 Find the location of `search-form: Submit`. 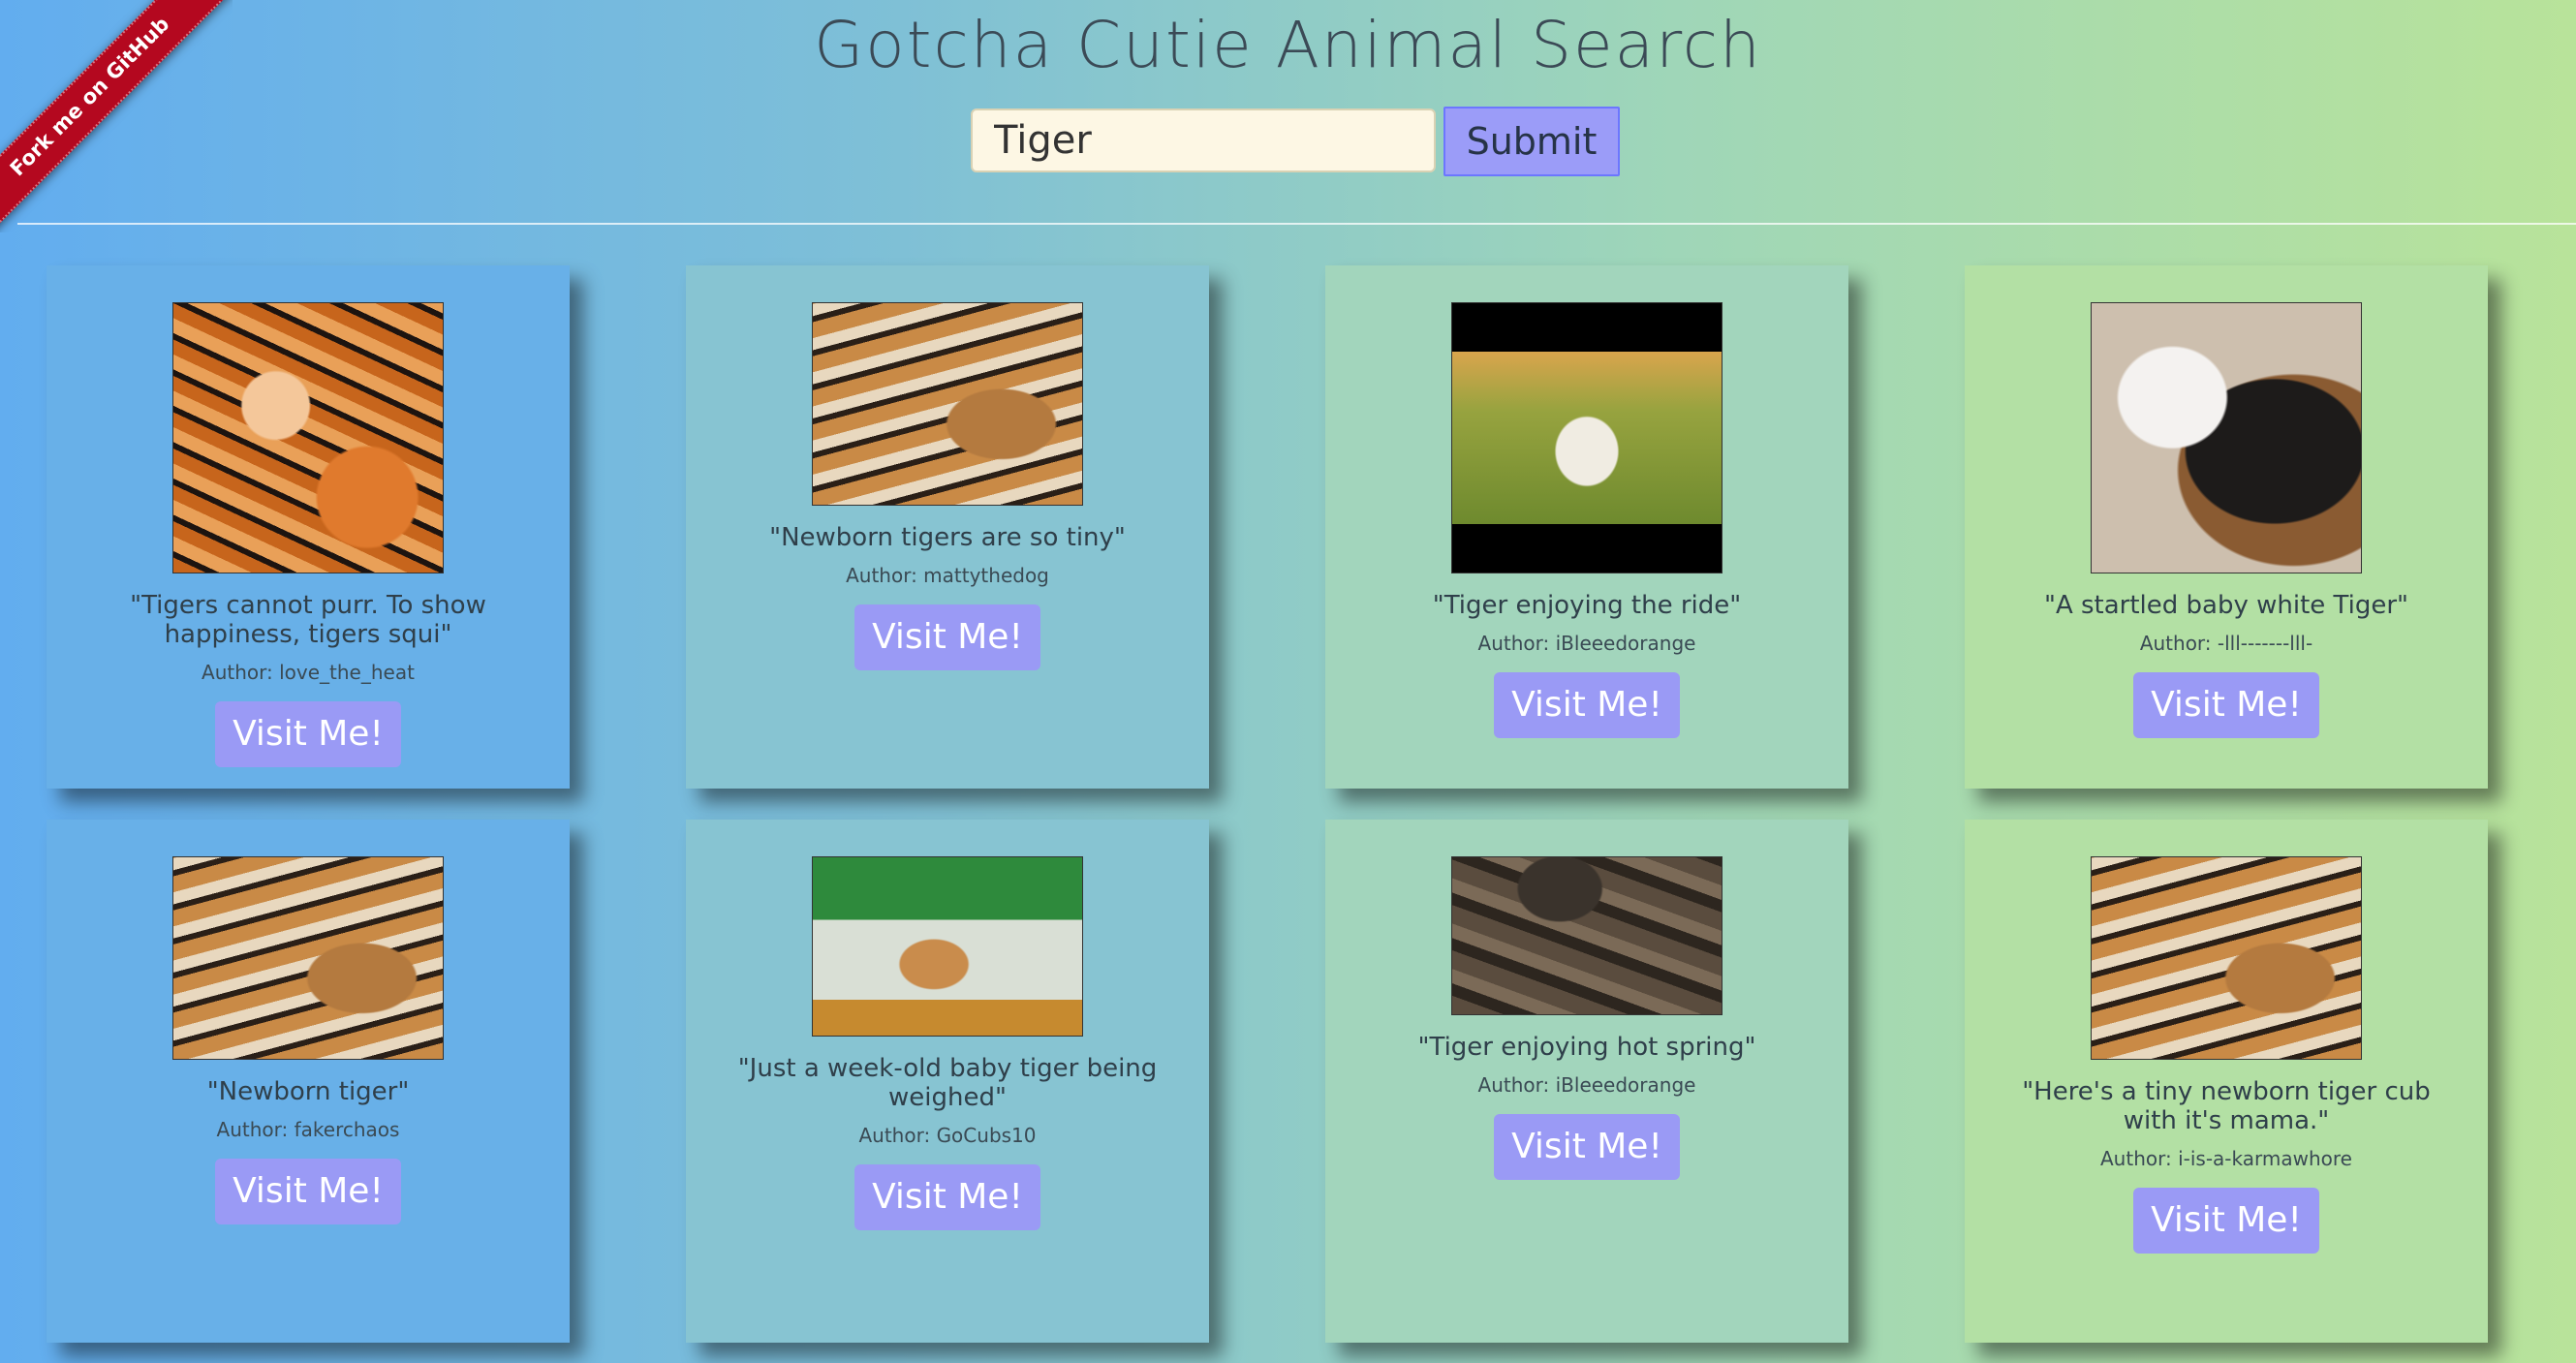

search-form: Submit is located at coordinates (1295, 141).